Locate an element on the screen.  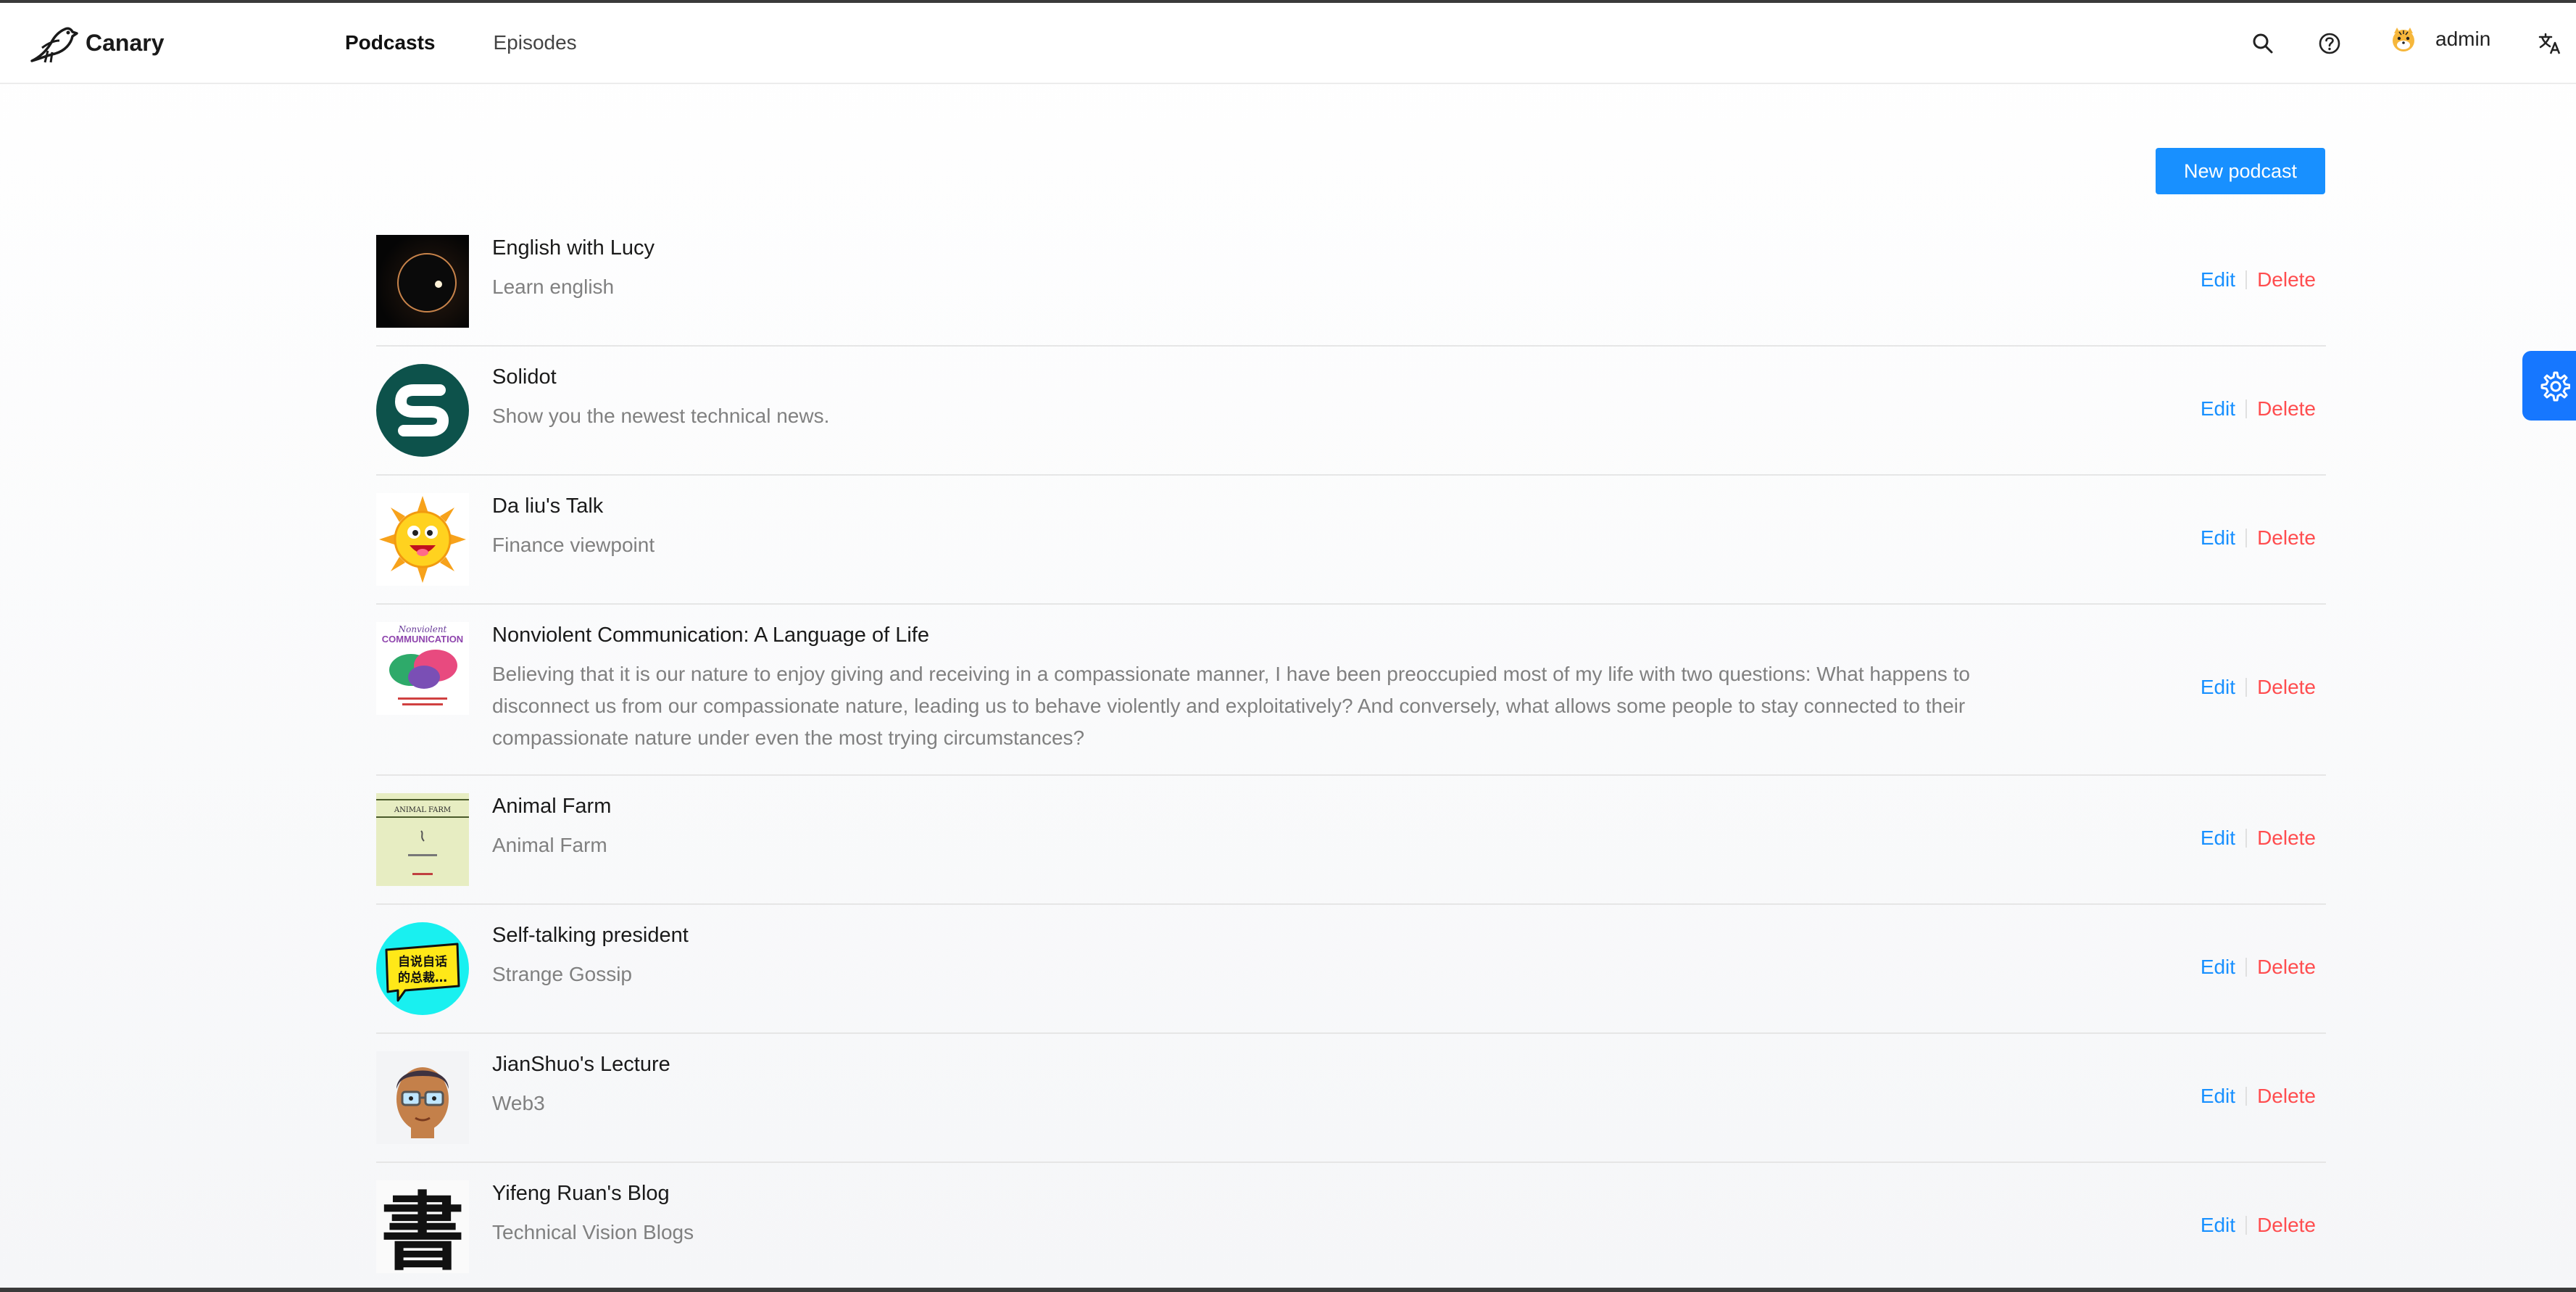
search-icon is located at coordinates (2262, 43).